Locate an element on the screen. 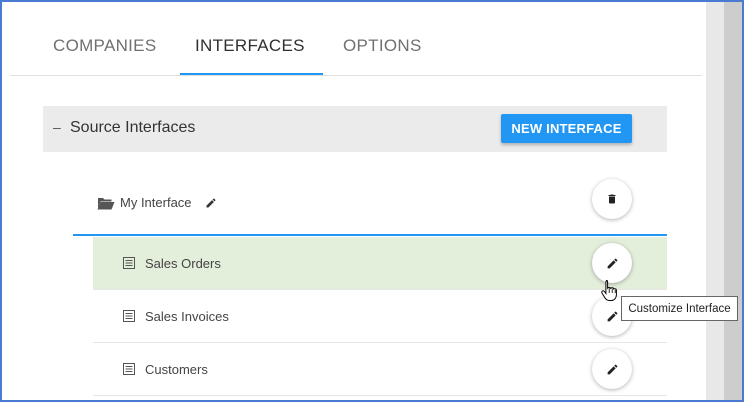 The height and width of the screenshot is (402, 744). source-interfaces-header: – Source Interfaces NEW INTERFACE is located at coordinates (355, 129).